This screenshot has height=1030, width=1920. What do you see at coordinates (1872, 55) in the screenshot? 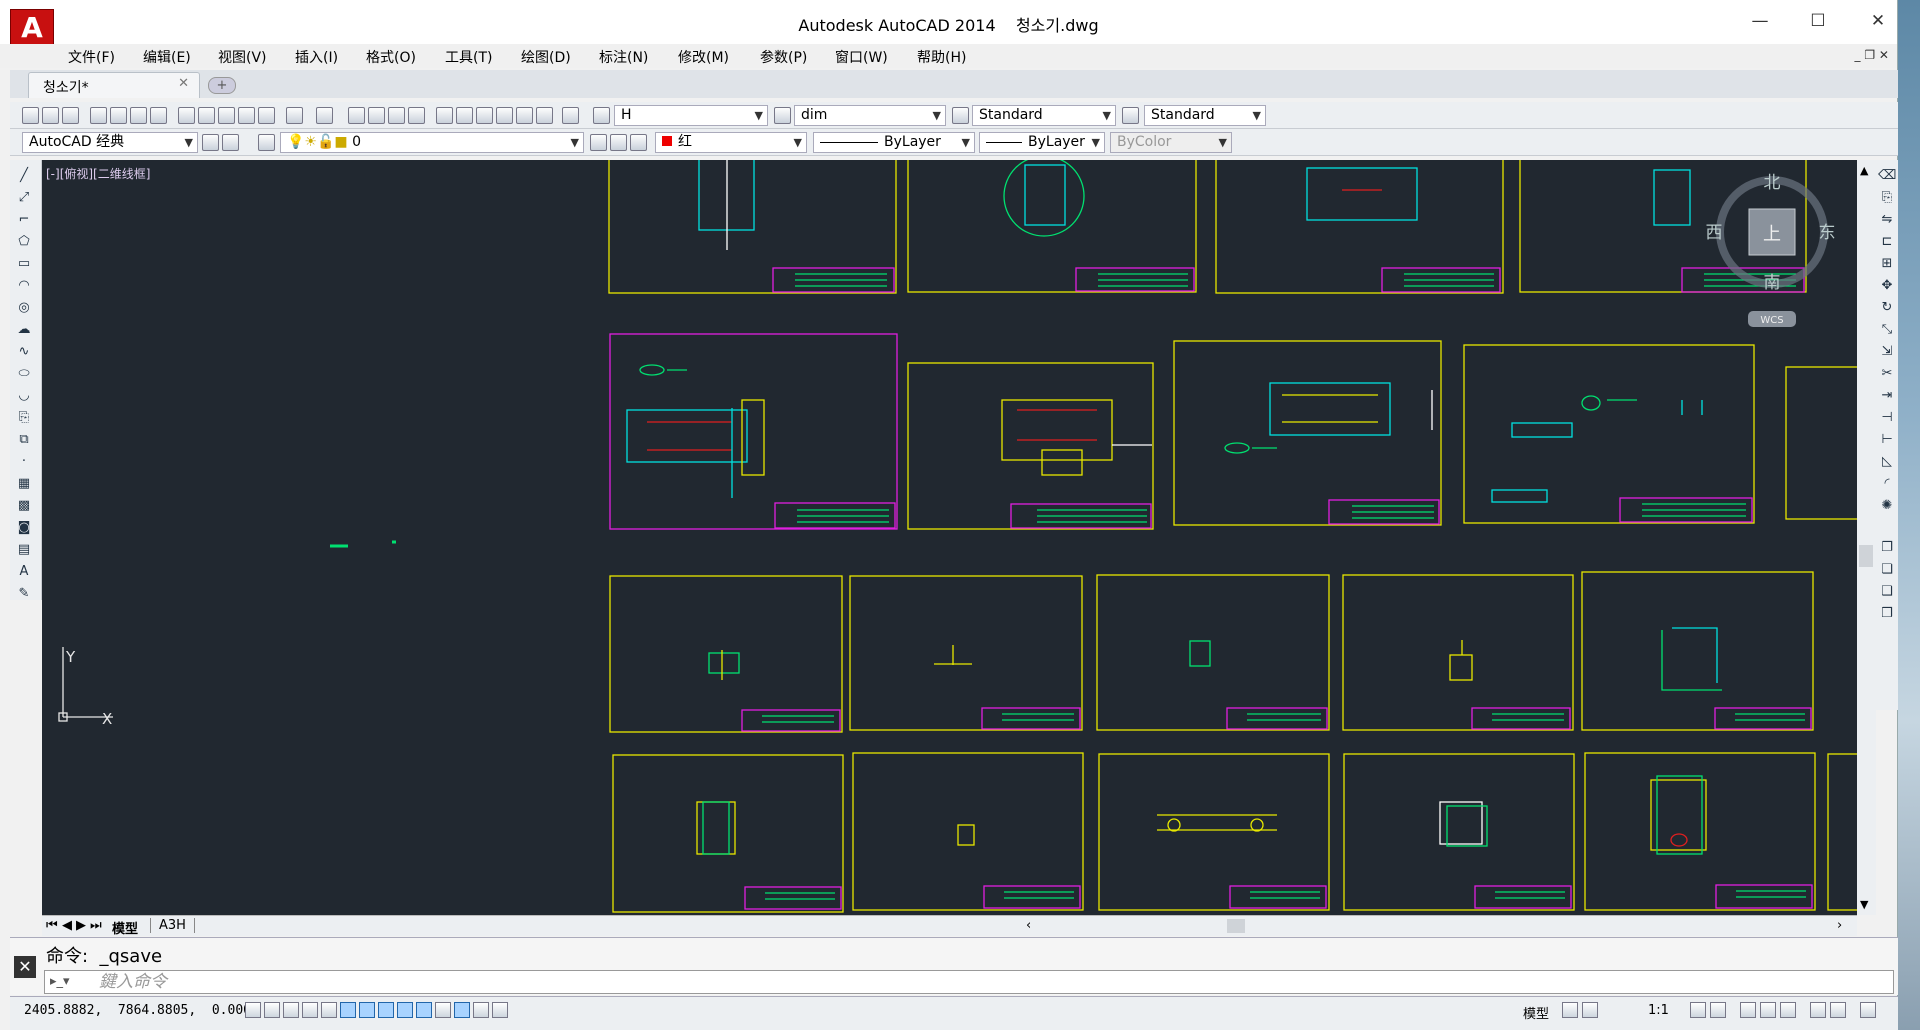
I see `mdi-window-controls: _ ❐ ✕` at bounding box center [1872, 55].